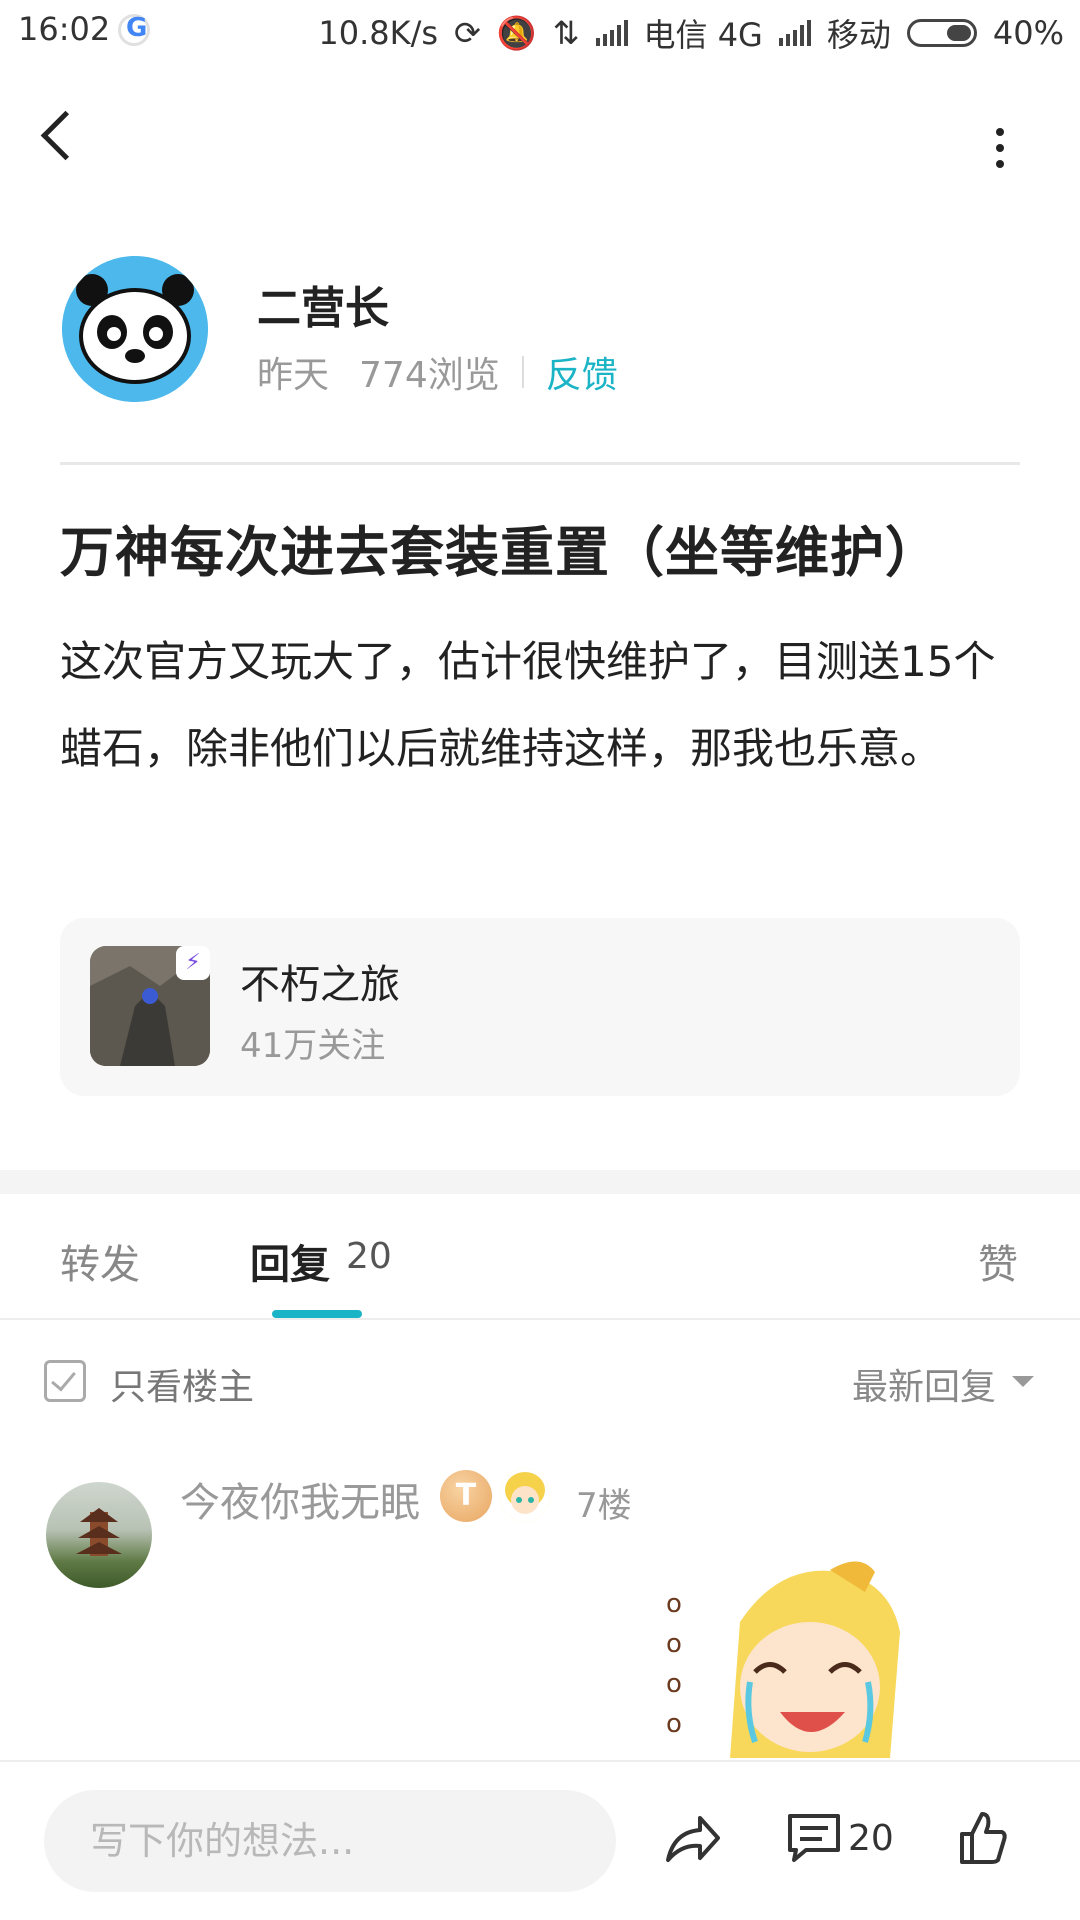  What do you see at coordinates (320, 981) in the screenshot?
I see `game-name: 不朽之旅` at bounding box center [320, 981].